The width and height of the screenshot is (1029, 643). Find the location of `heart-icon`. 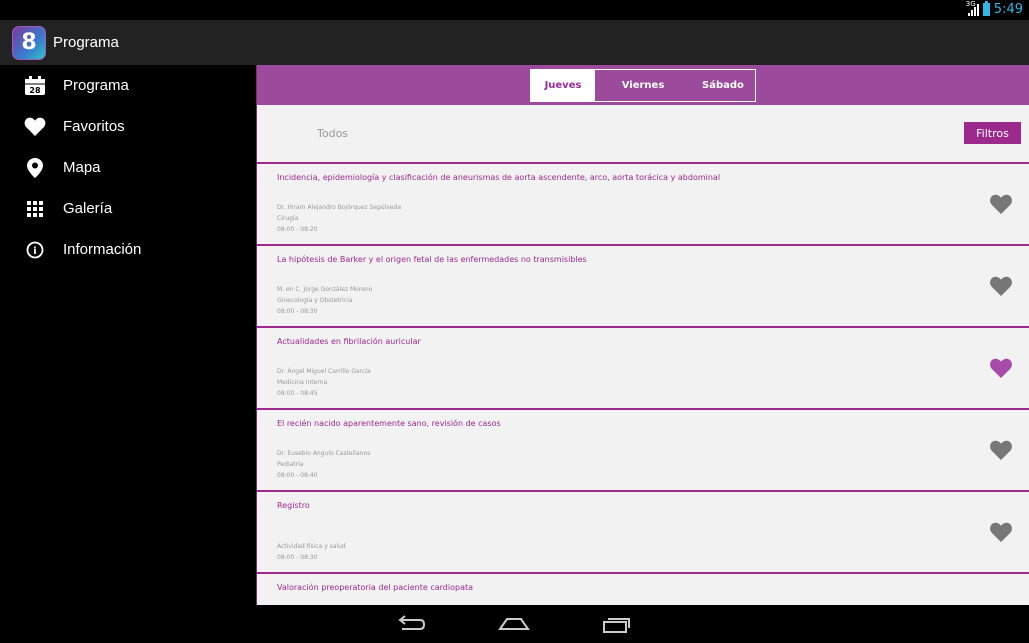

heart-icon is located at coordinates (35, 126).